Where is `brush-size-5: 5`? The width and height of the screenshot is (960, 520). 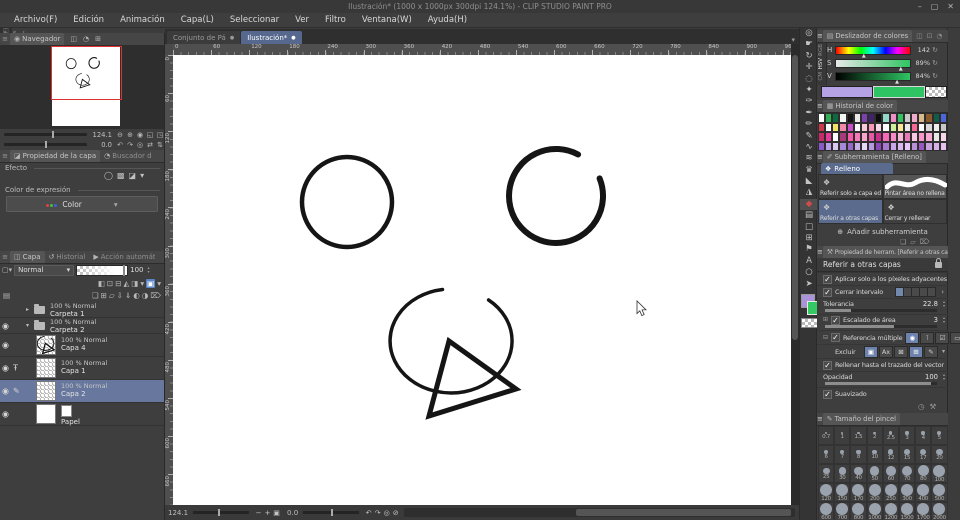 brush-size-5: 5 is located at coordinates (939, 435).